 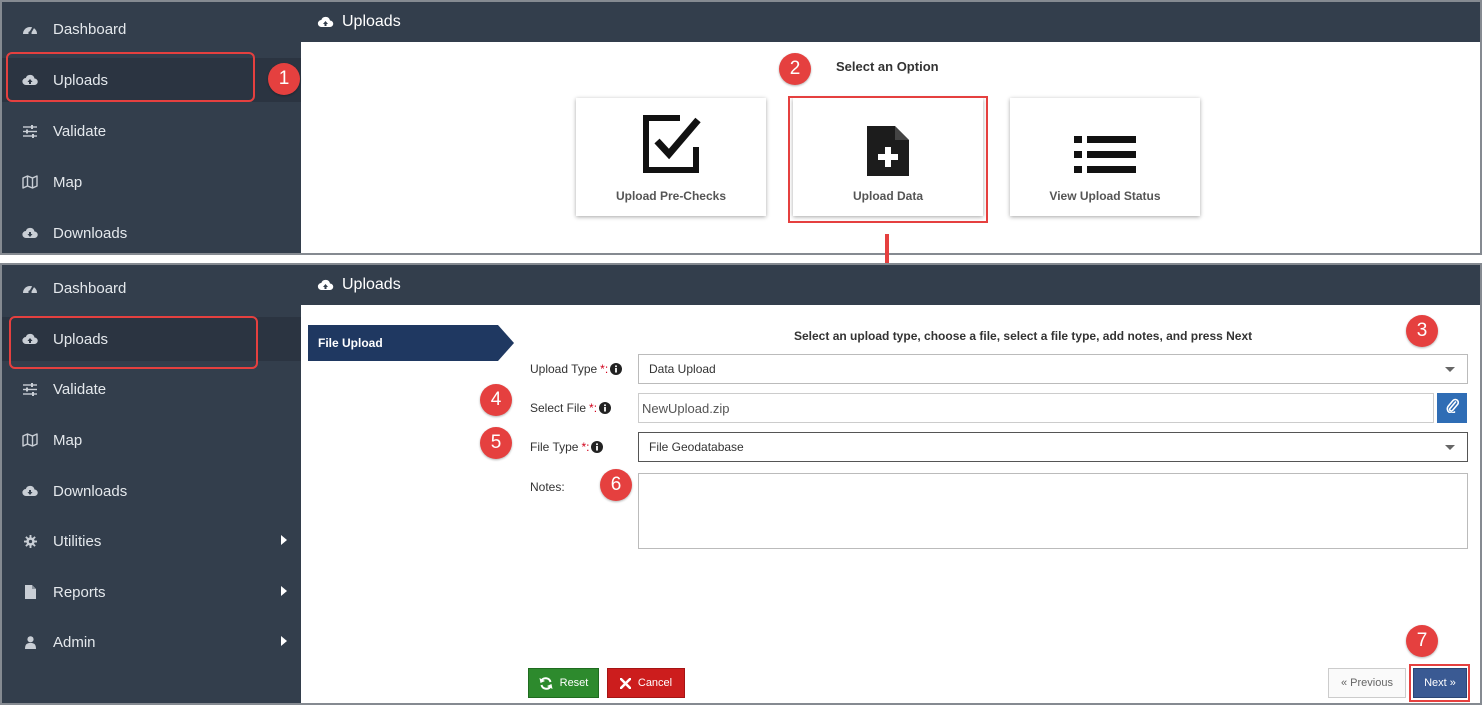 What do you see at coordinates (30, 541) in the screenshot?
I see `gear-icon` at bounding box center [30, 541].